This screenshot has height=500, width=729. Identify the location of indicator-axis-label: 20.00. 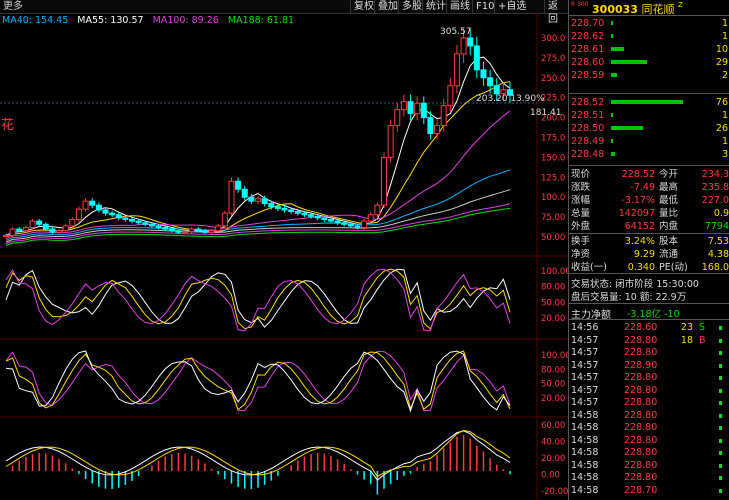
(553, 319).